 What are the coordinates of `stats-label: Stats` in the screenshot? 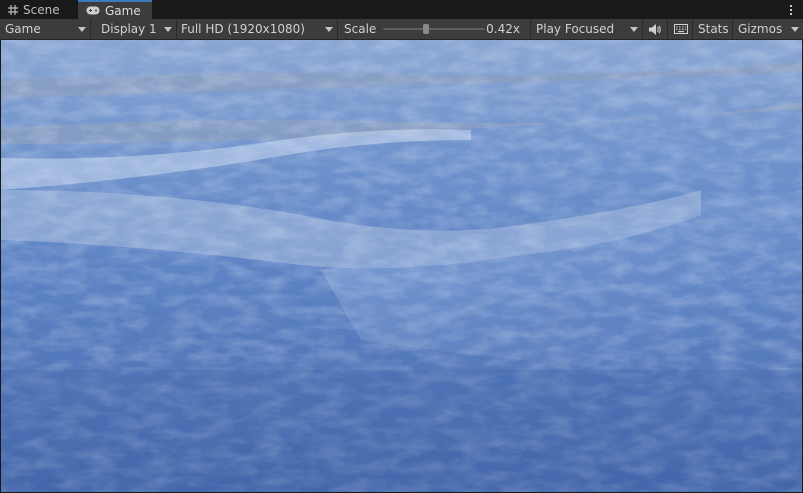 It's located at (713, 29).